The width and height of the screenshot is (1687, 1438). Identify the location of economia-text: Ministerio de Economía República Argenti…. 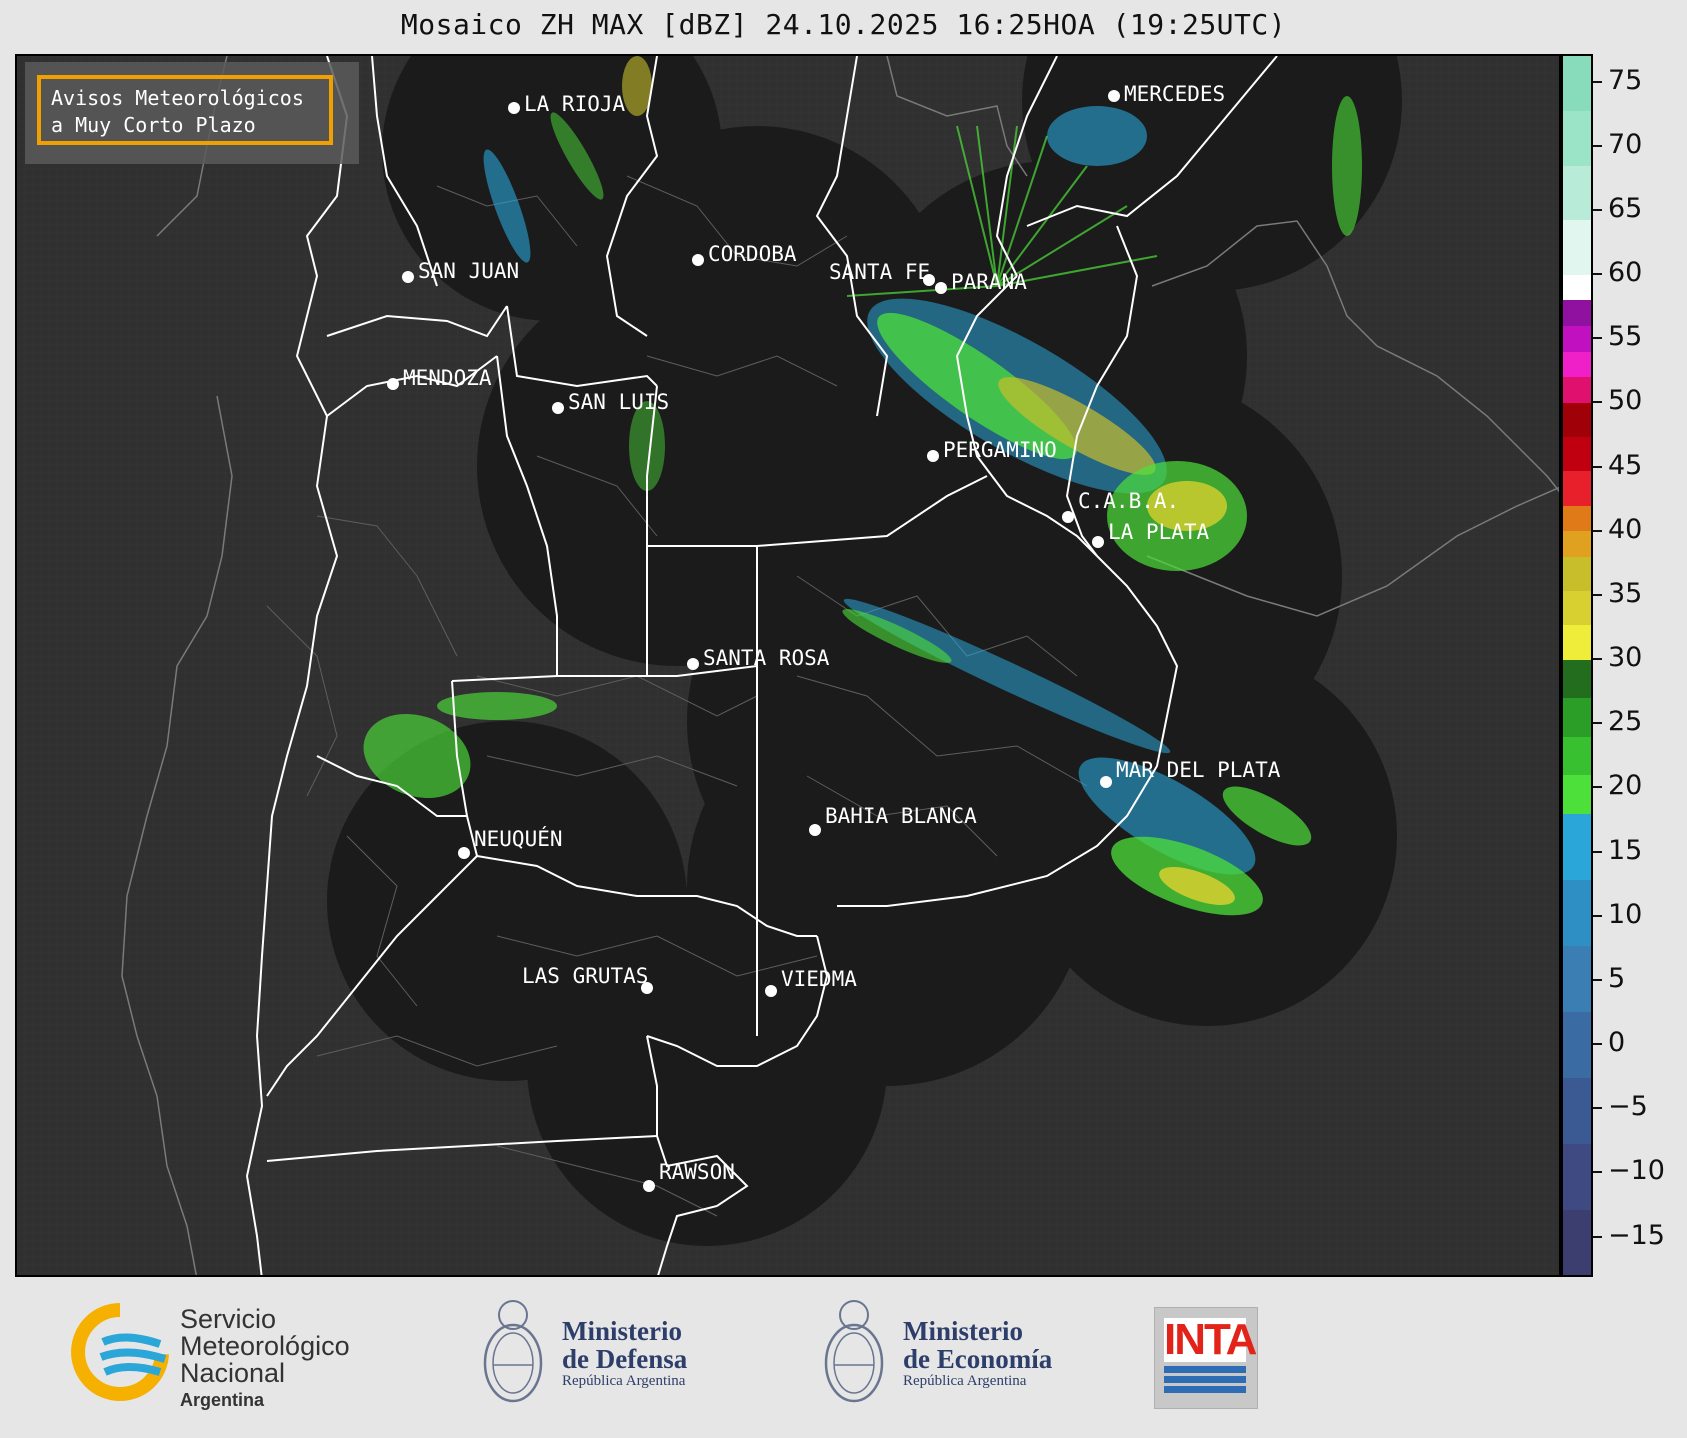
(977, 1353).